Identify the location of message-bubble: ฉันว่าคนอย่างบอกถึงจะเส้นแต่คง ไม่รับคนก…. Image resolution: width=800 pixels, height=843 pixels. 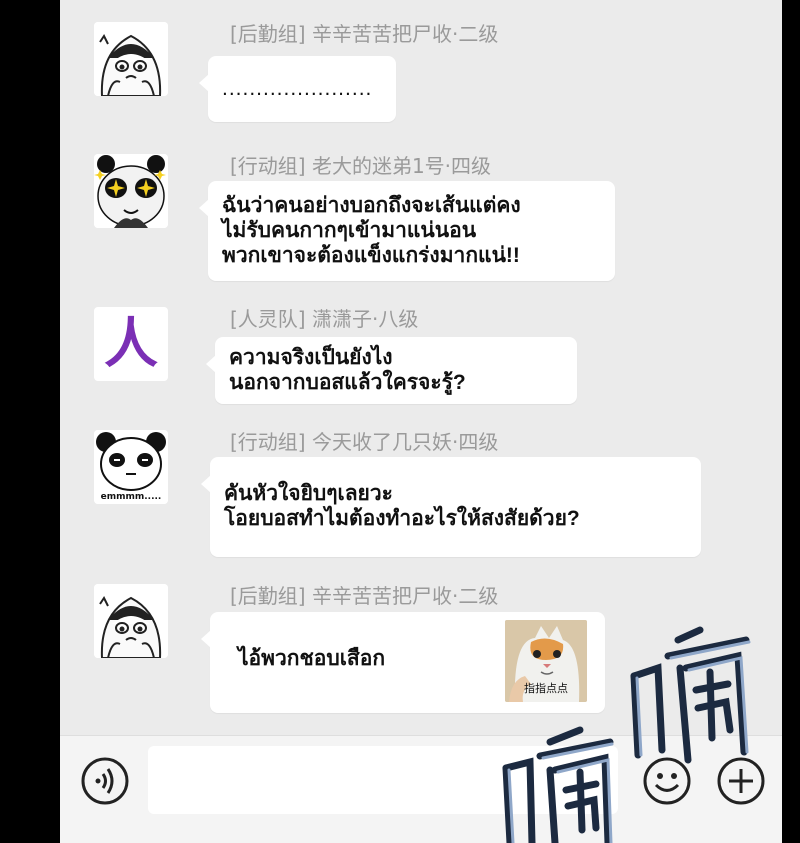
(407, 231).